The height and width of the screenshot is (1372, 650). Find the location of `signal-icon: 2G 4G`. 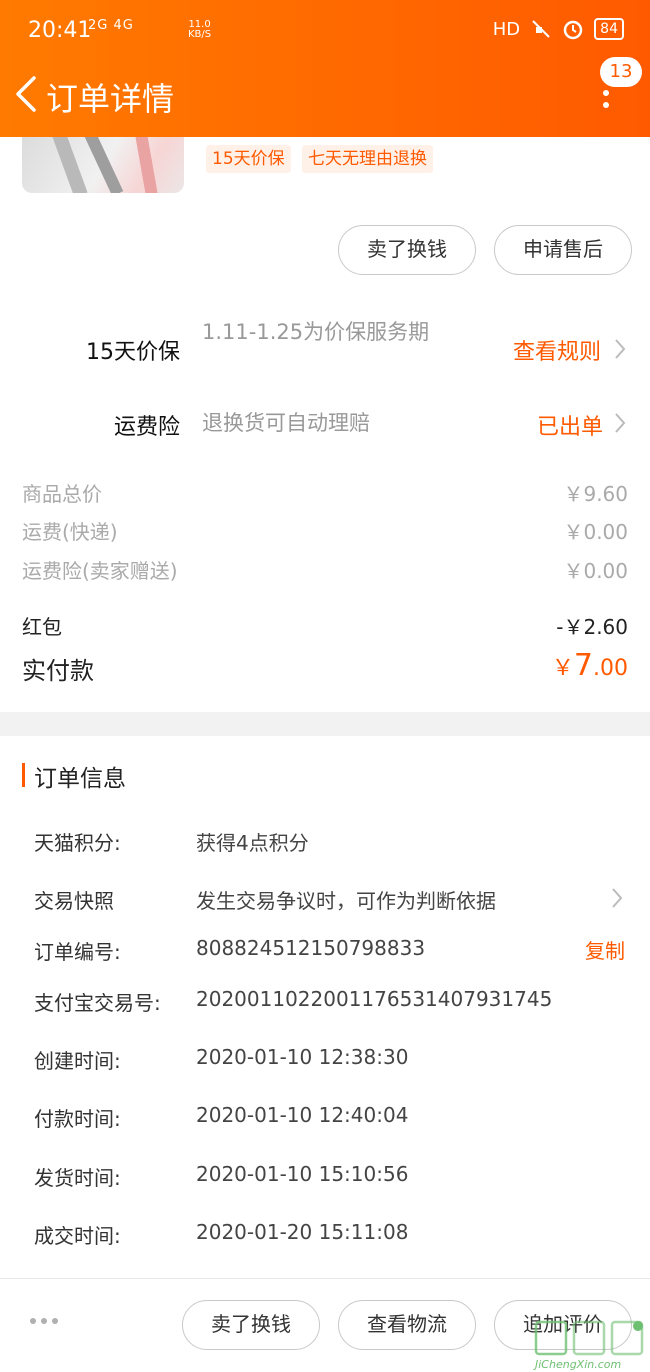

signal-icon: 2G 4G is located at coordinates (111, 25).